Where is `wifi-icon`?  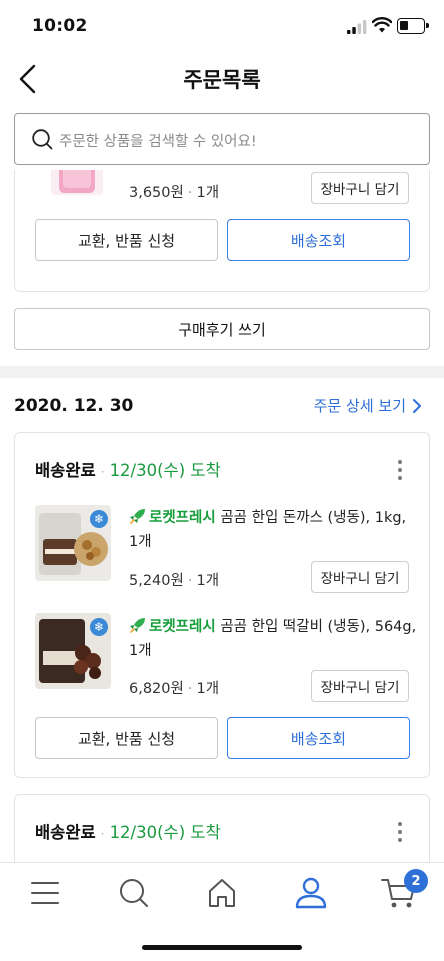
wifi-icon is located at coordinates (382, 25).